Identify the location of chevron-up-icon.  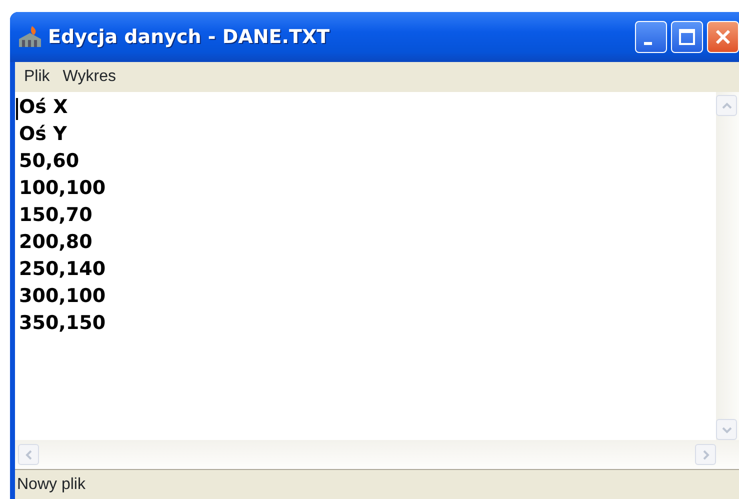
(727, 106).